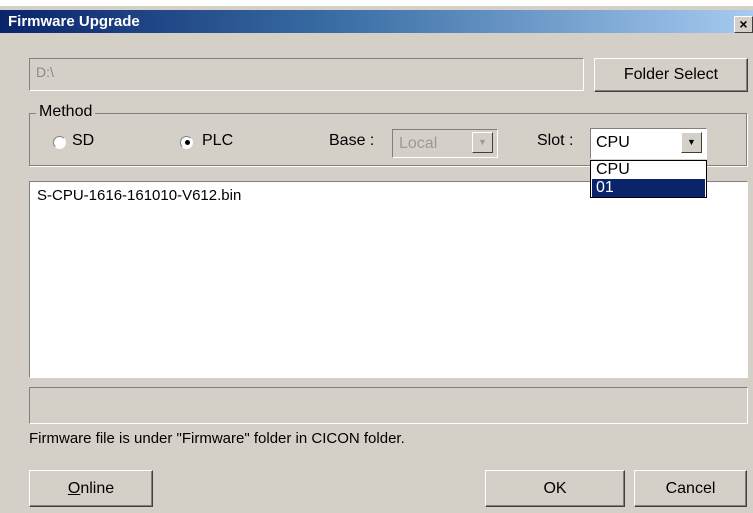  Describe the element at coordinates (66, 112) in the screenshot. I see `method-group-label: Method` at that location.